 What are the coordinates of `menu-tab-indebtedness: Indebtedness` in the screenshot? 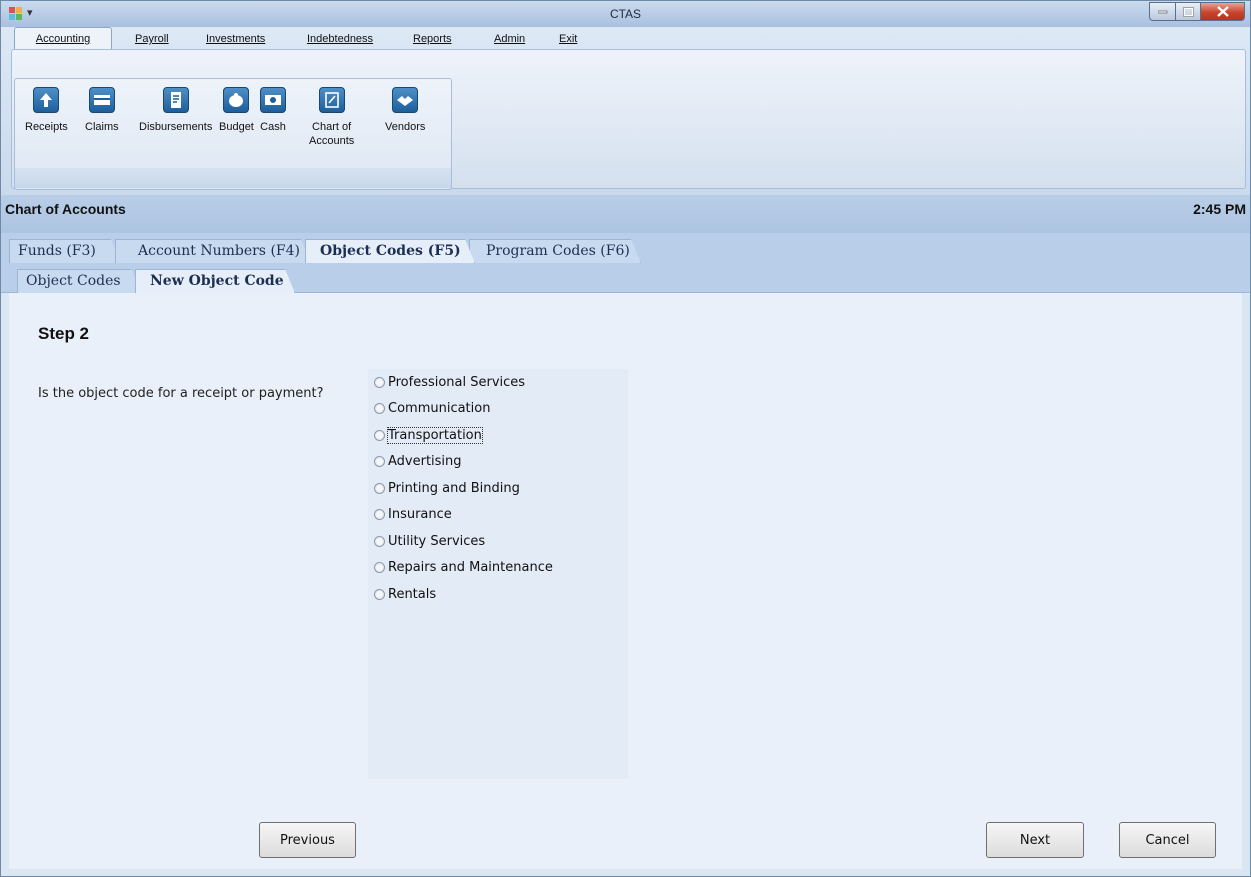 It's located at (340, 39).